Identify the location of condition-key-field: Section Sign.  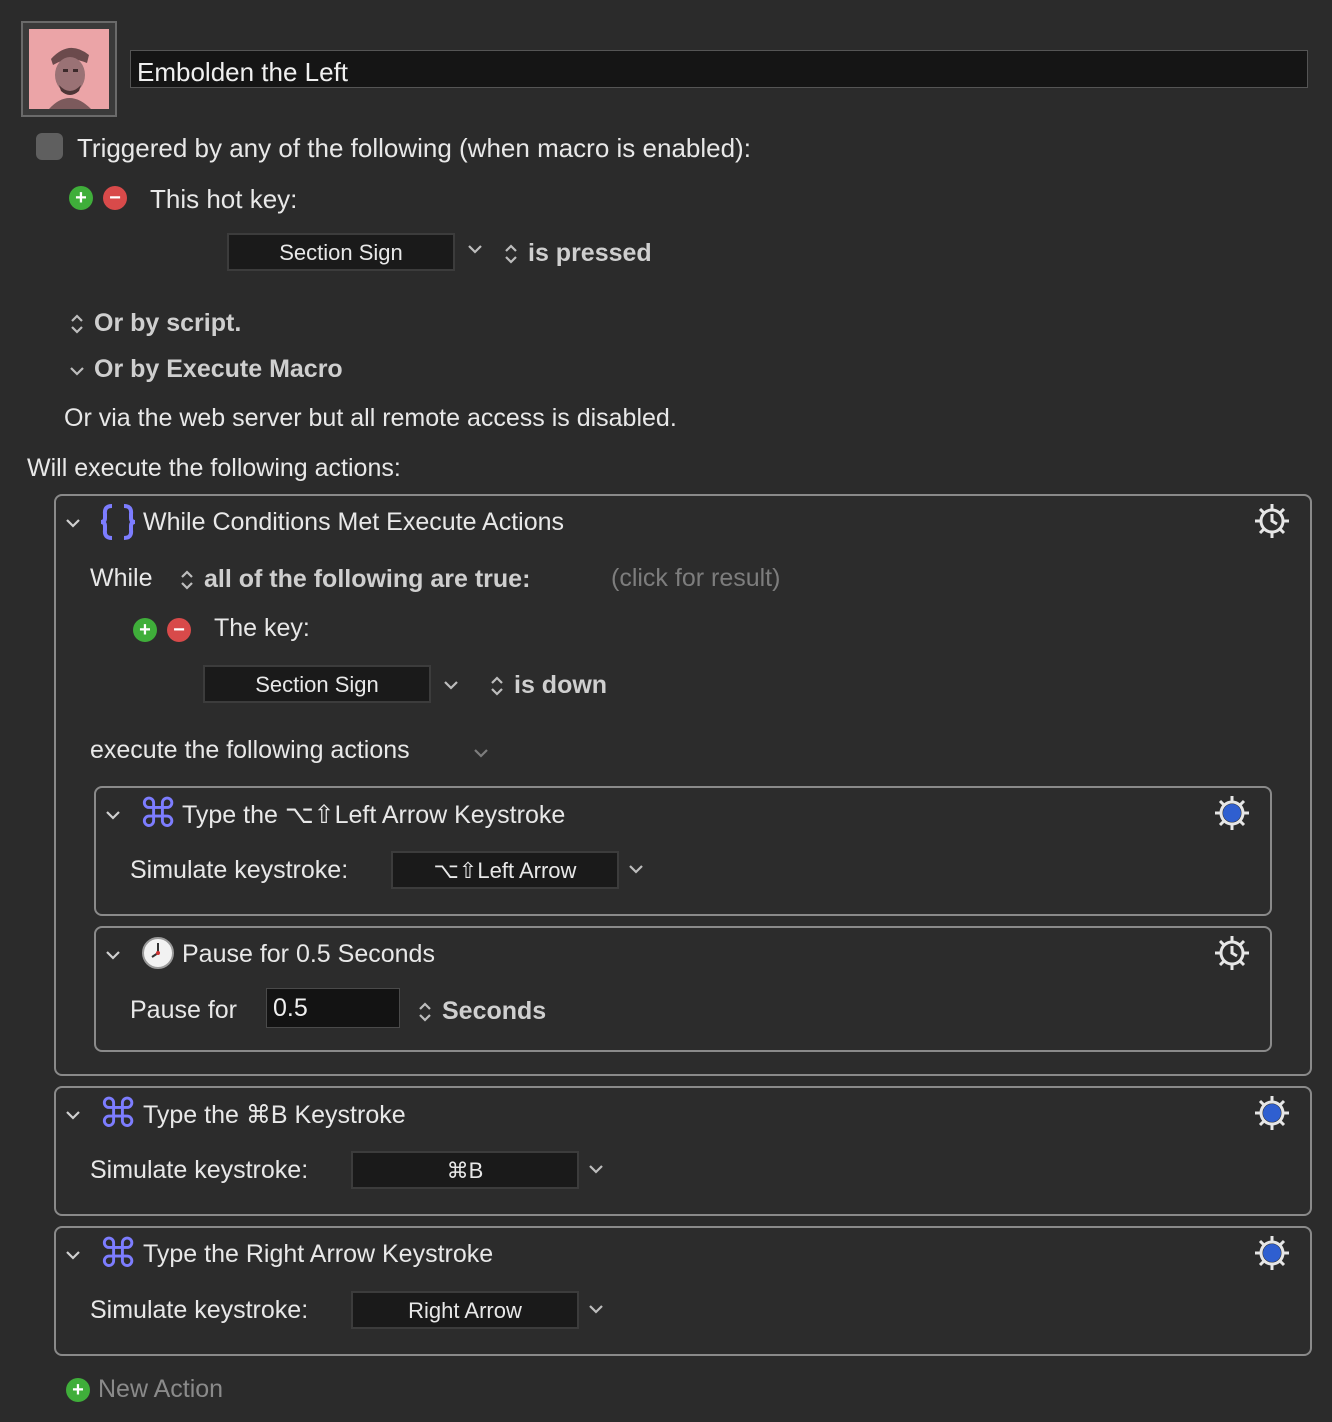
(317, 684).